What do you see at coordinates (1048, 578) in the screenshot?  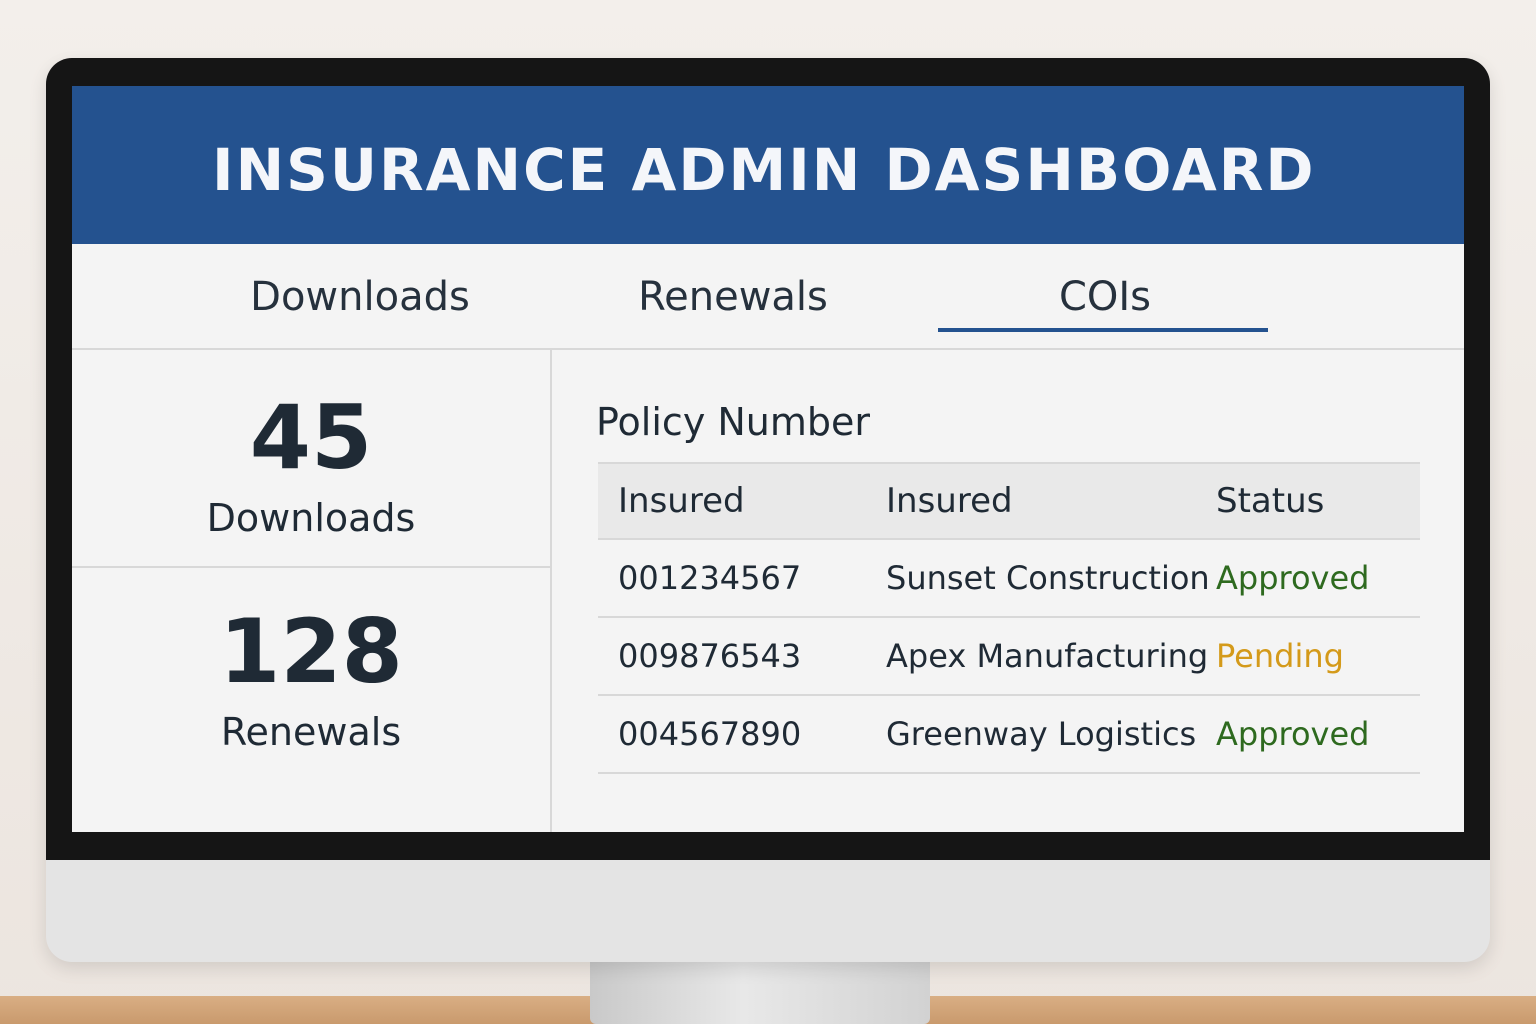 I see `insured-cell: Sunset Construction` at bounding box center [1048, 578].